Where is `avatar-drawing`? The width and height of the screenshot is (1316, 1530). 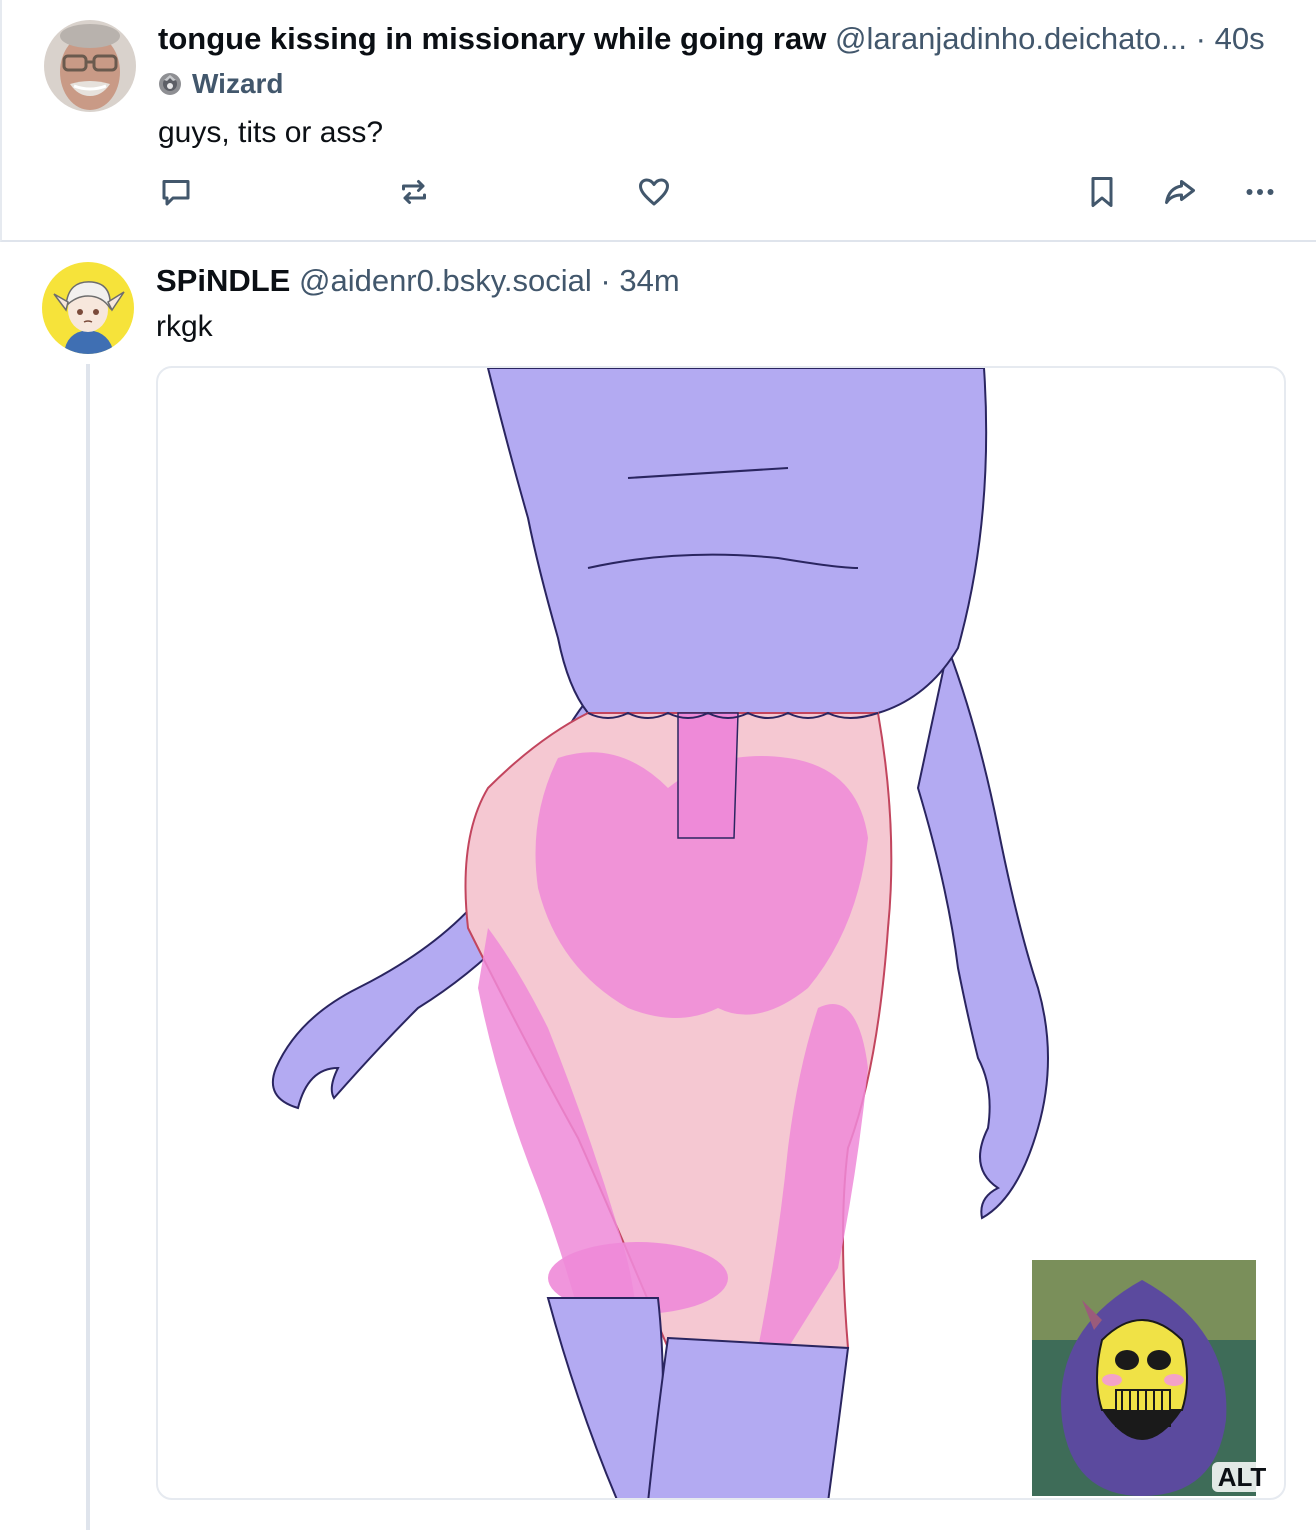
avatar-drawing is located at coordinates (88, 308).